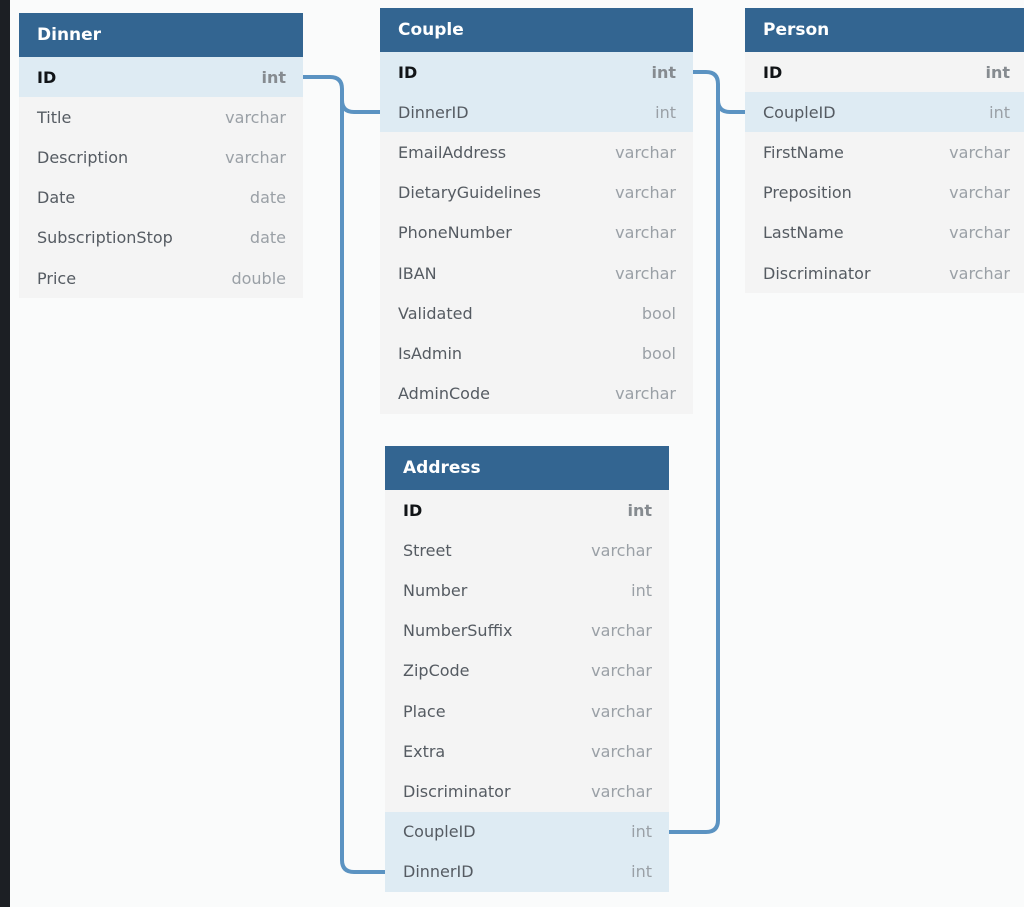 This screenshot has height=907, width=1024. I want to click on table-row: Place varchar, so click(527, 711).